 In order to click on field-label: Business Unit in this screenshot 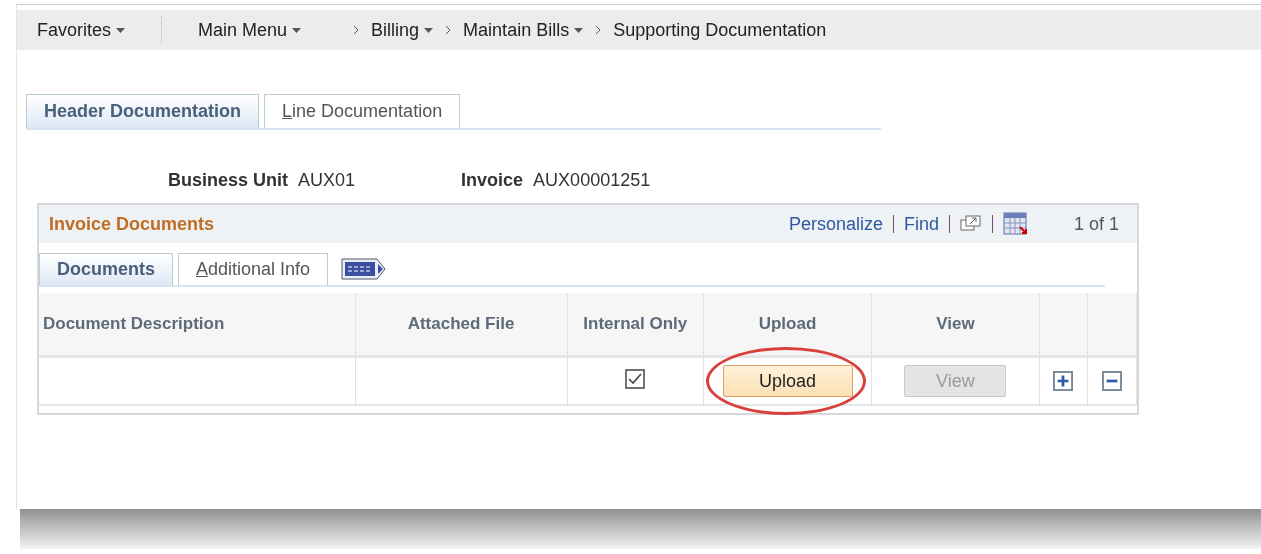, I will do `click(228, 180)`.